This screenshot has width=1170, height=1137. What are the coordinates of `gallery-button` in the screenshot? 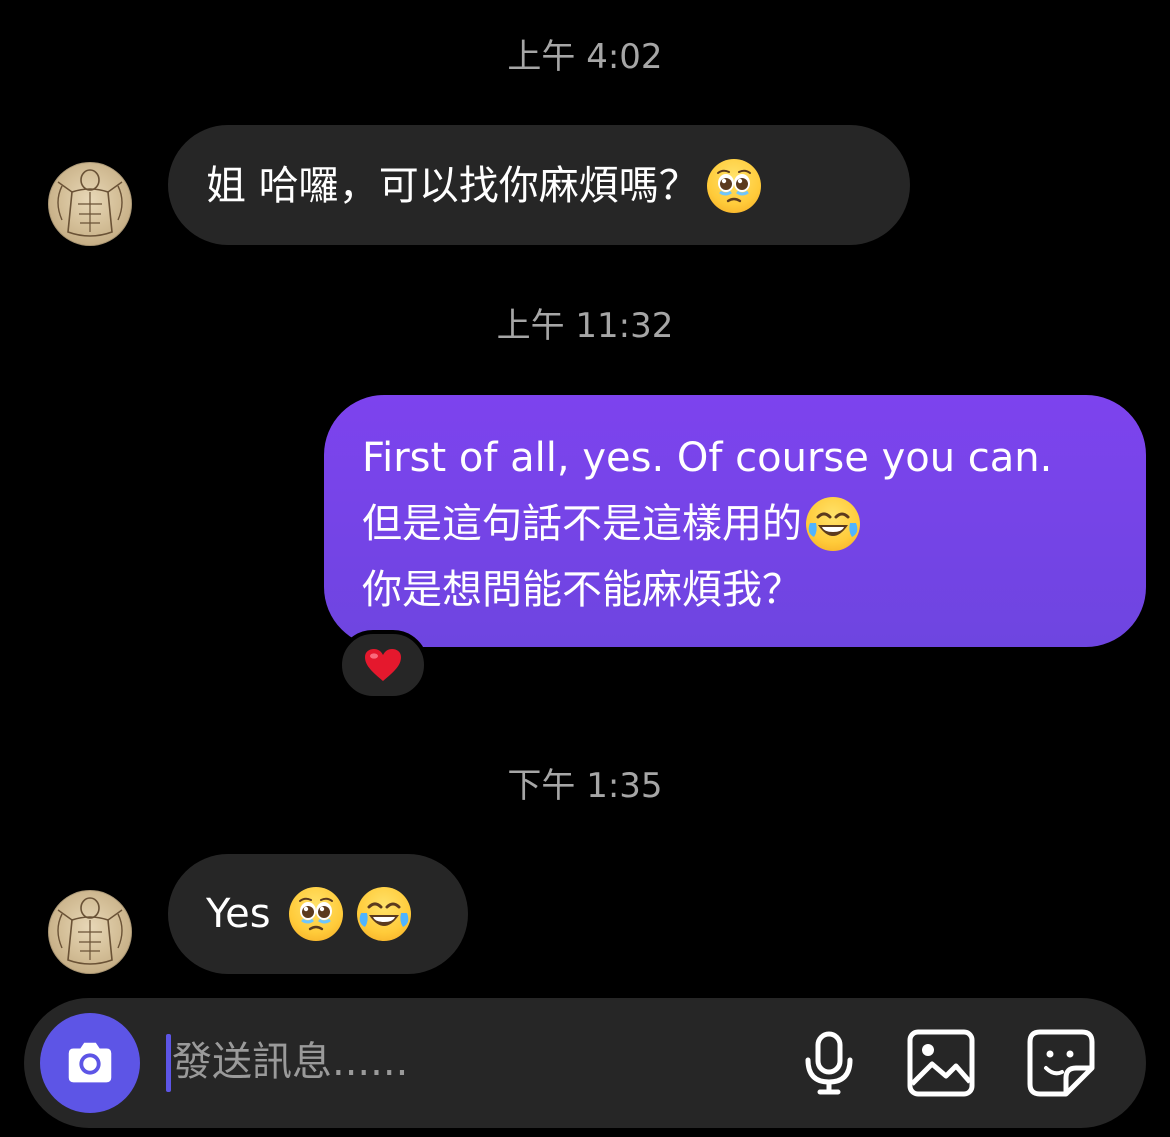 It's located at (941, 1063).